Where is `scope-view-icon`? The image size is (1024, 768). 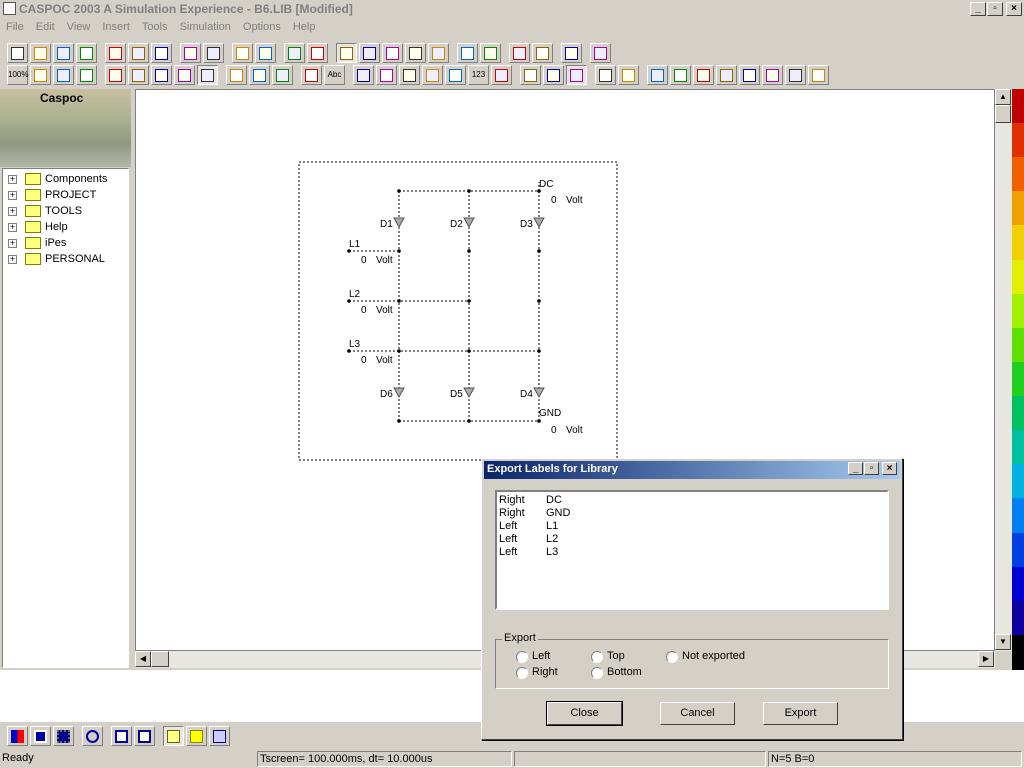
scope-view-icon is located at coordinates (17, 736).